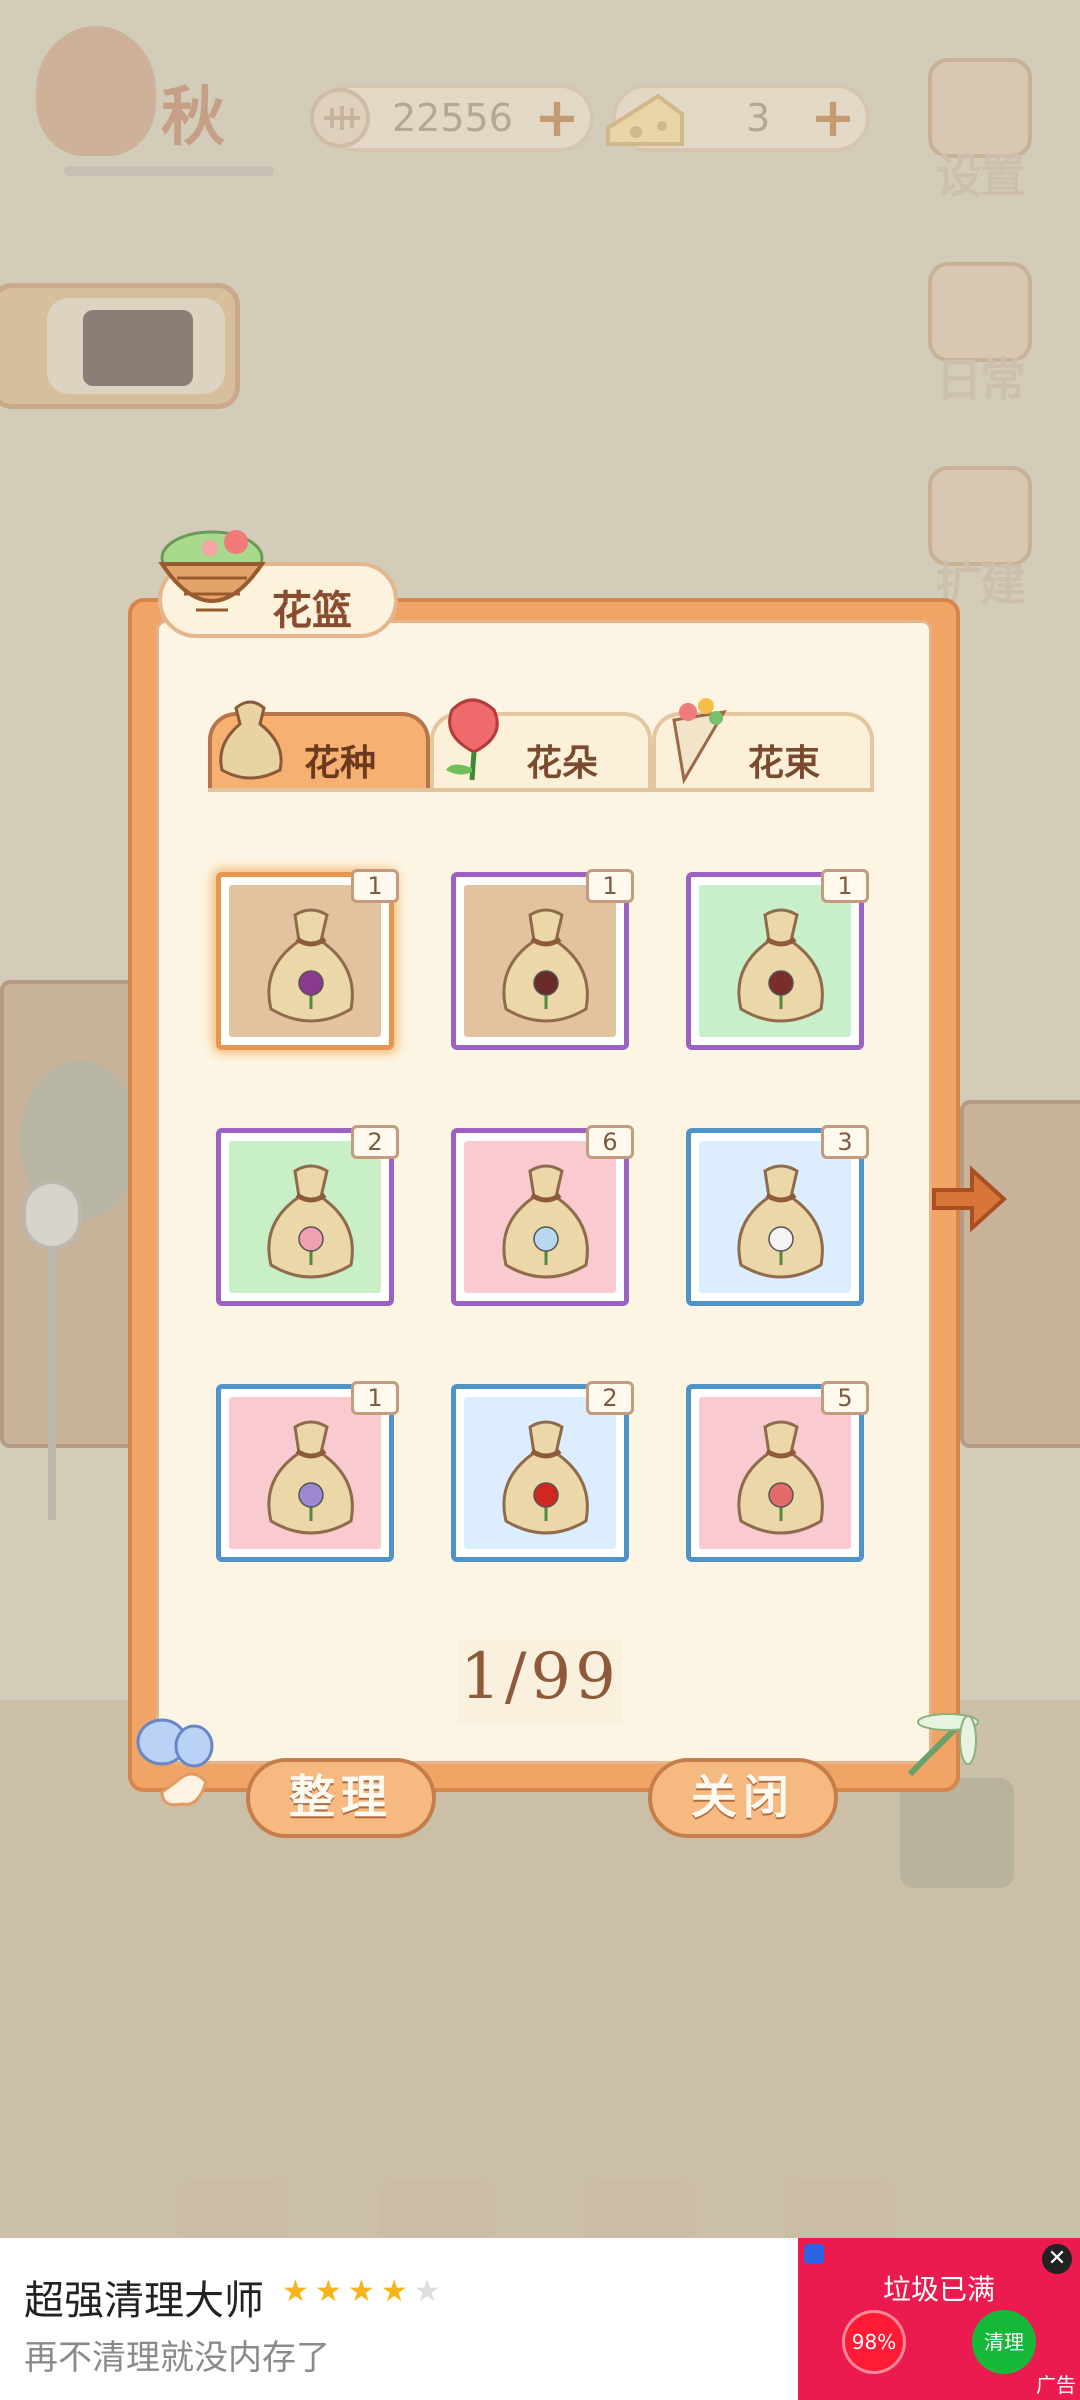  I want to click on ad-clean-button: 清理, so click(1004, 2342).